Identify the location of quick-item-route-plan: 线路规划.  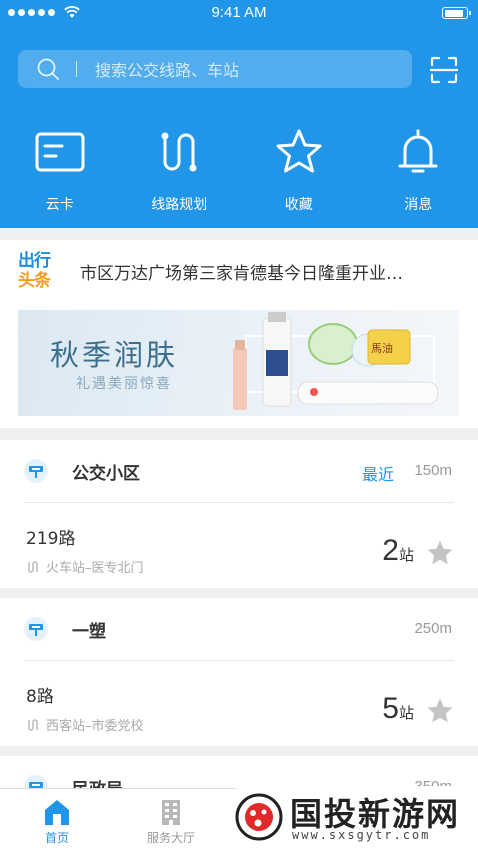
(180, 171).